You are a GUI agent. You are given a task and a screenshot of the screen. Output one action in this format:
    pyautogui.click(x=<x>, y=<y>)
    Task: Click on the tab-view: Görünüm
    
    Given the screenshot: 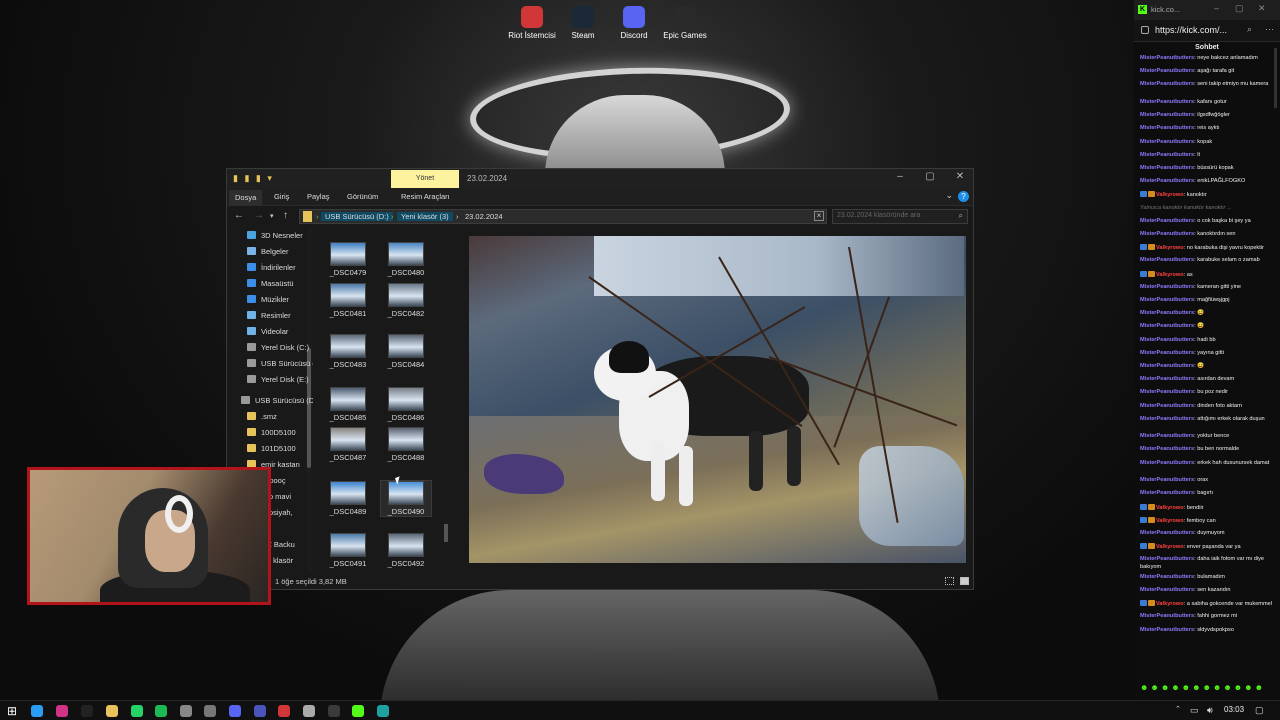 What is the action you would take?
    pyautogui.click(x=362, y=196)
    